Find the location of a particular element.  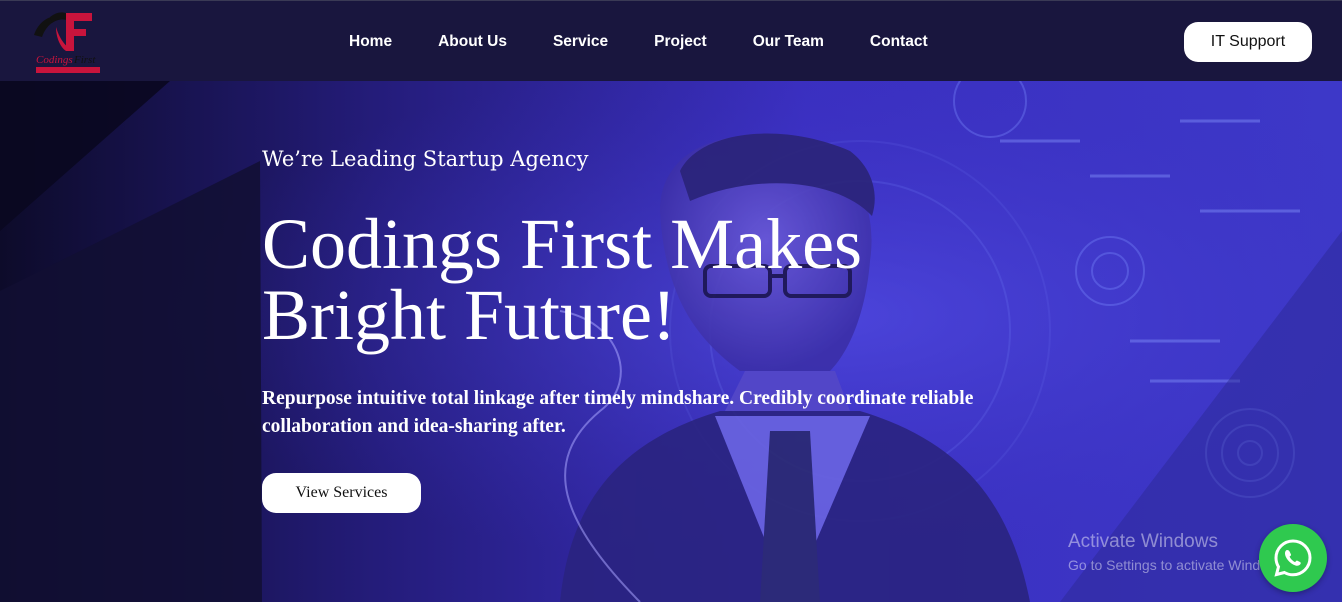

logo-icon: Codings First is located at coordinates (67, 42).